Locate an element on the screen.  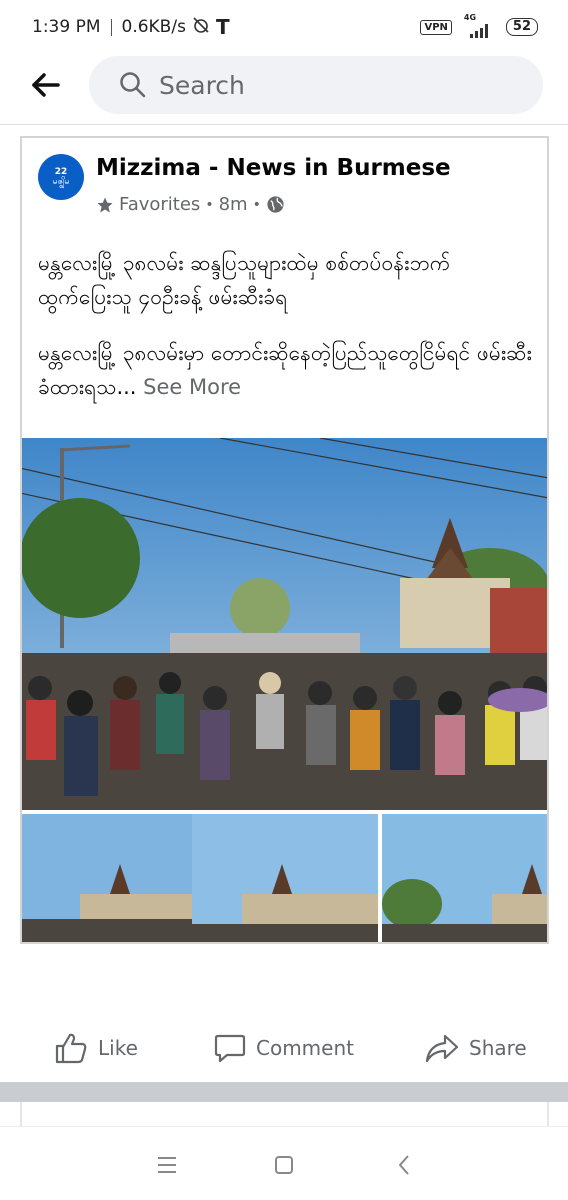
back-button is located at coordinates (45, 85).